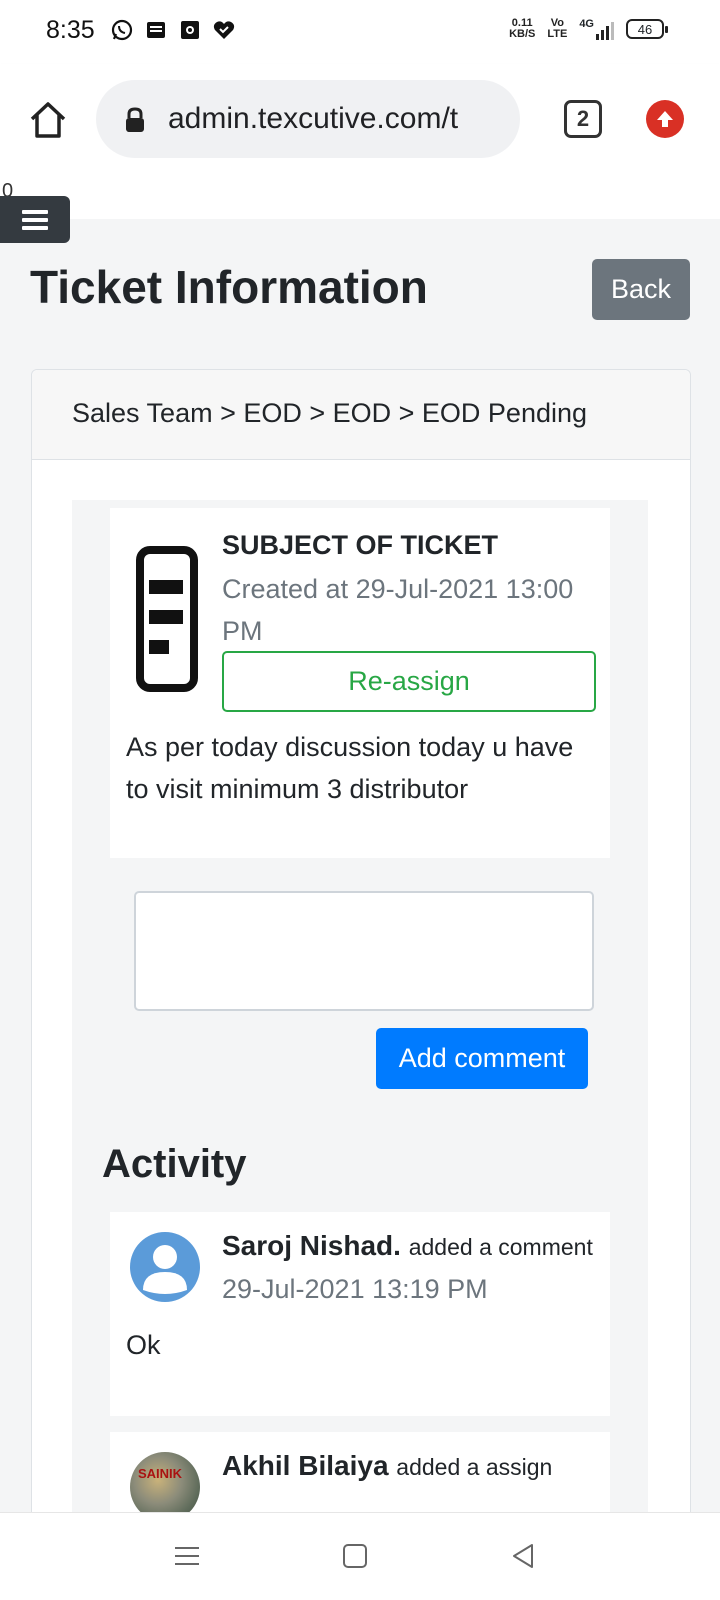  What do you see at coordinates (360, 545) in the screenshot?
I see `ticket-subject: SUBJECT OF TICKET` at bounding box center [360, 545].